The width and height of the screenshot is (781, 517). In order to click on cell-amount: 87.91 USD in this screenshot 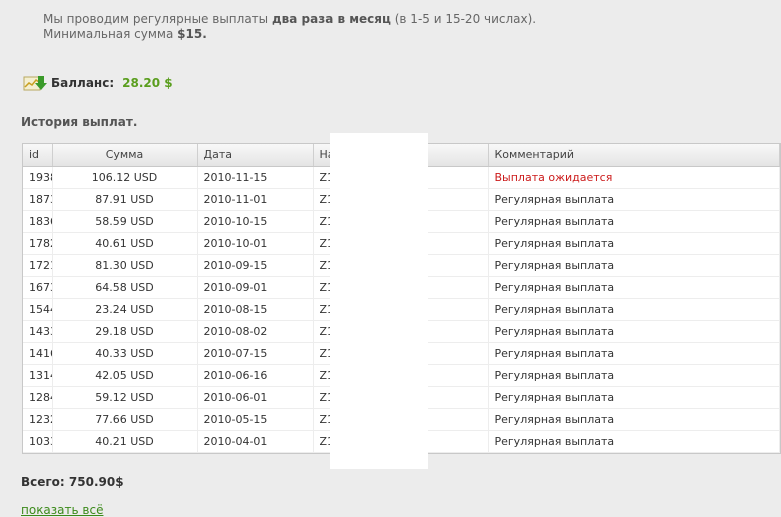, I will do `click(125, 199)`.